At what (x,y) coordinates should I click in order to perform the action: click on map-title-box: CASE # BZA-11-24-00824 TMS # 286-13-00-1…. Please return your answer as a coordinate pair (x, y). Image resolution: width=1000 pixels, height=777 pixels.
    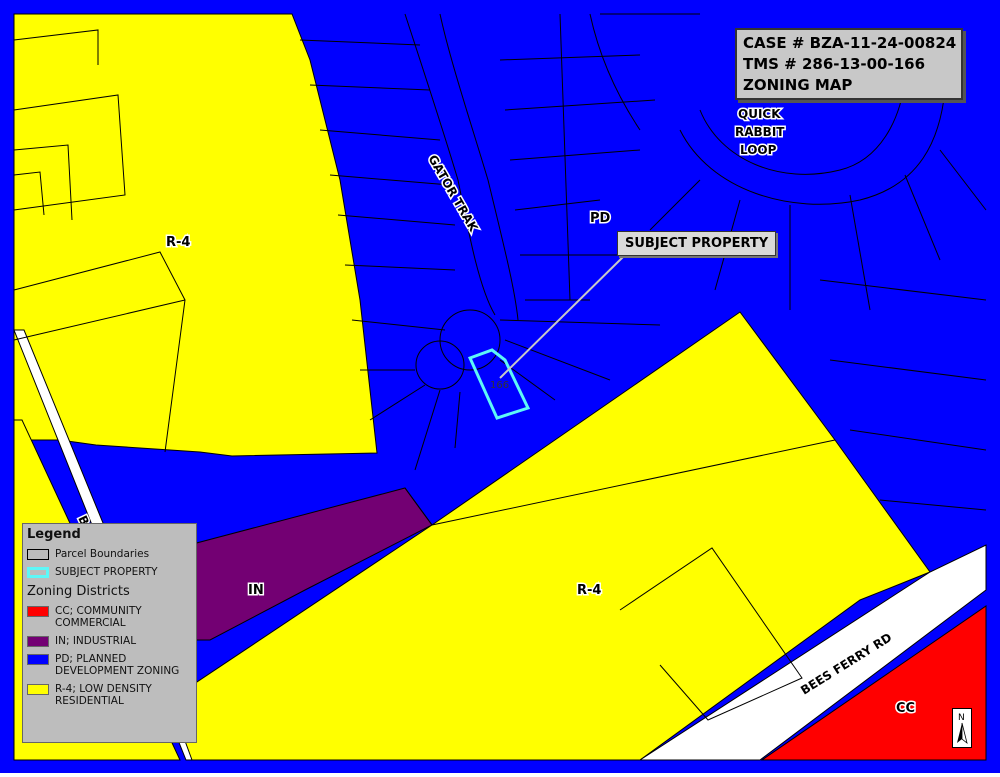
    Looking at the image, I should click on (849, 64).